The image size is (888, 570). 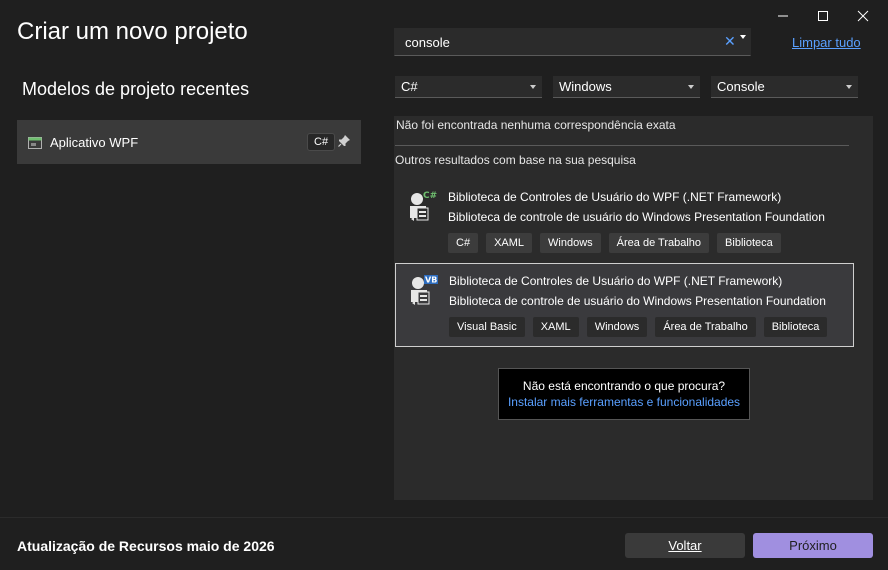 What do you see at coordinates (730, 41) in the screenshot?
I see `clear-search-icon: ✕` at bounding box center [730, 41].